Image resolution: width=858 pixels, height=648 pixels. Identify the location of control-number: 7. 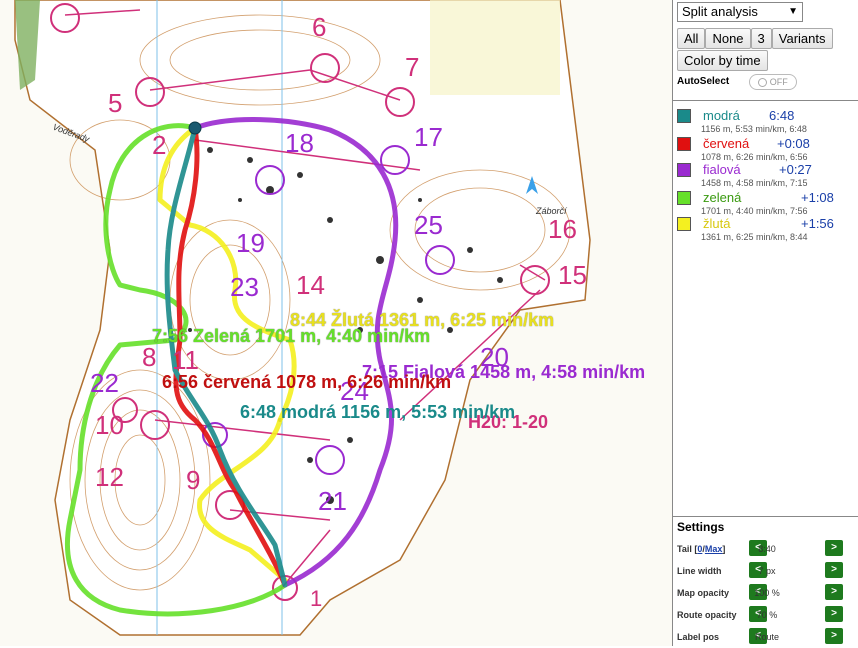
(412, 67).